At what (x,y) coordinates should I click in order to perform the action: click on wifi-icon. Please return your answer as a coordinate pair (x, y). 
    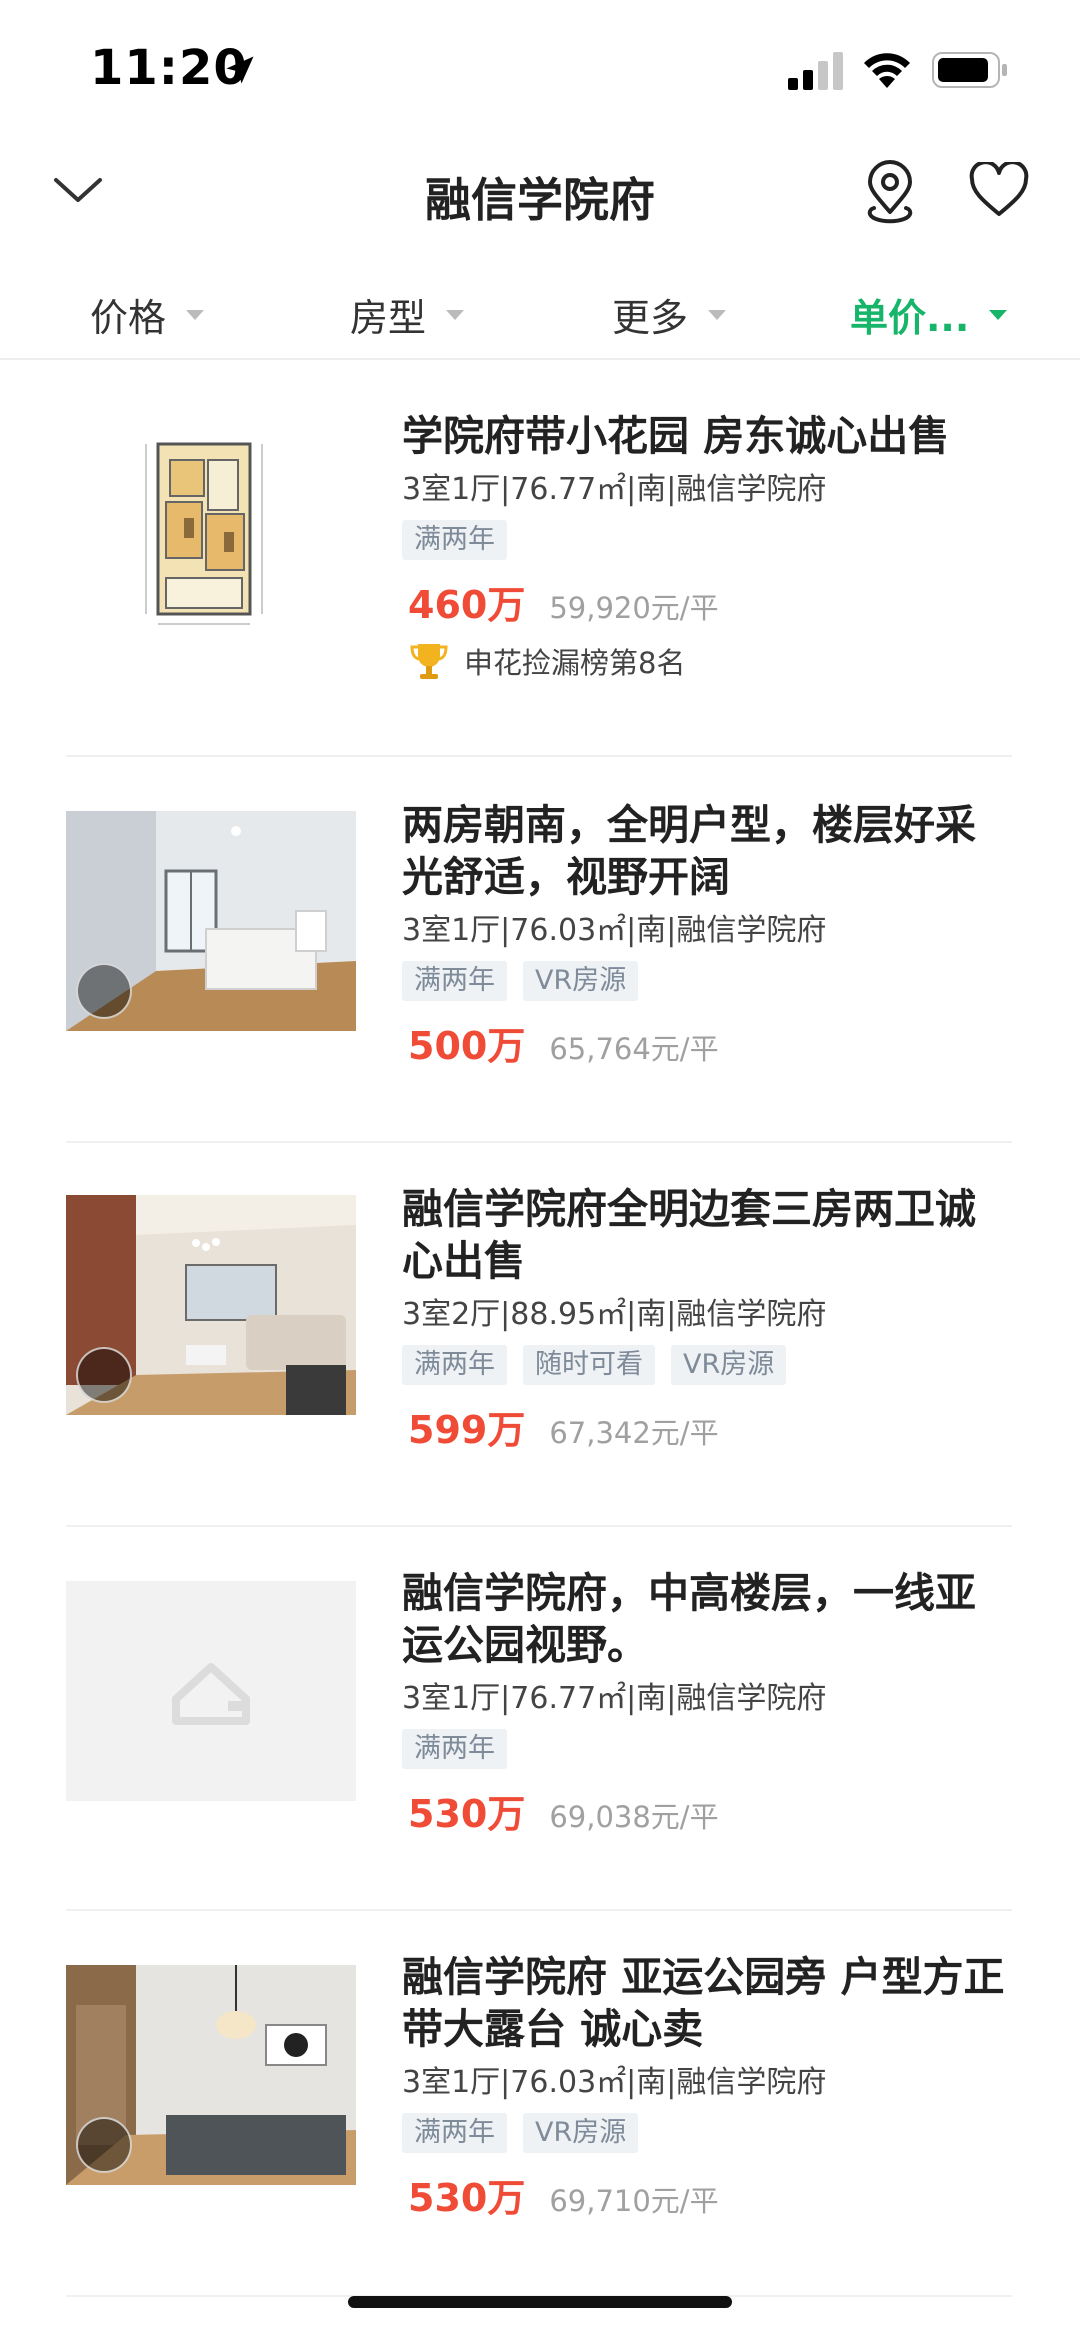
    Looking at the image, I should click on (887, 70).